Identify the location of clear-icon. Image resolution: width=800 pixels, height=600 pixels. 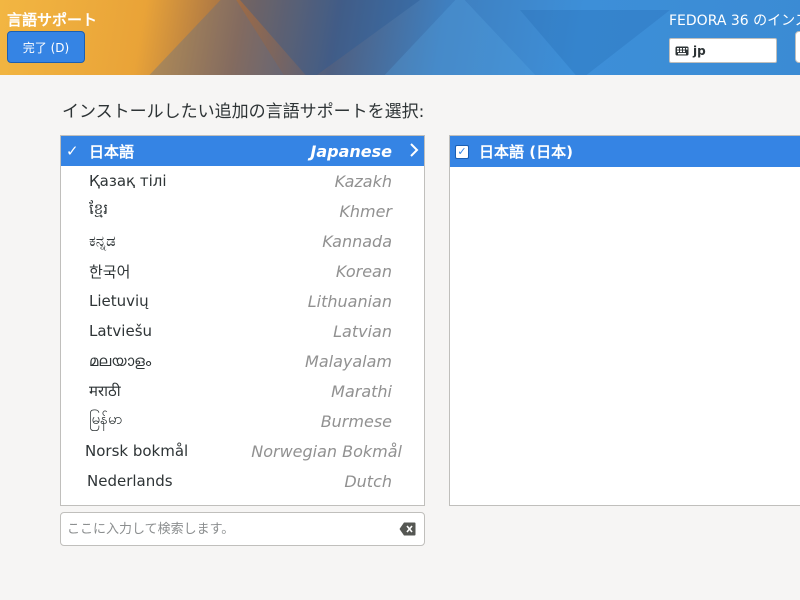
(407, 529).